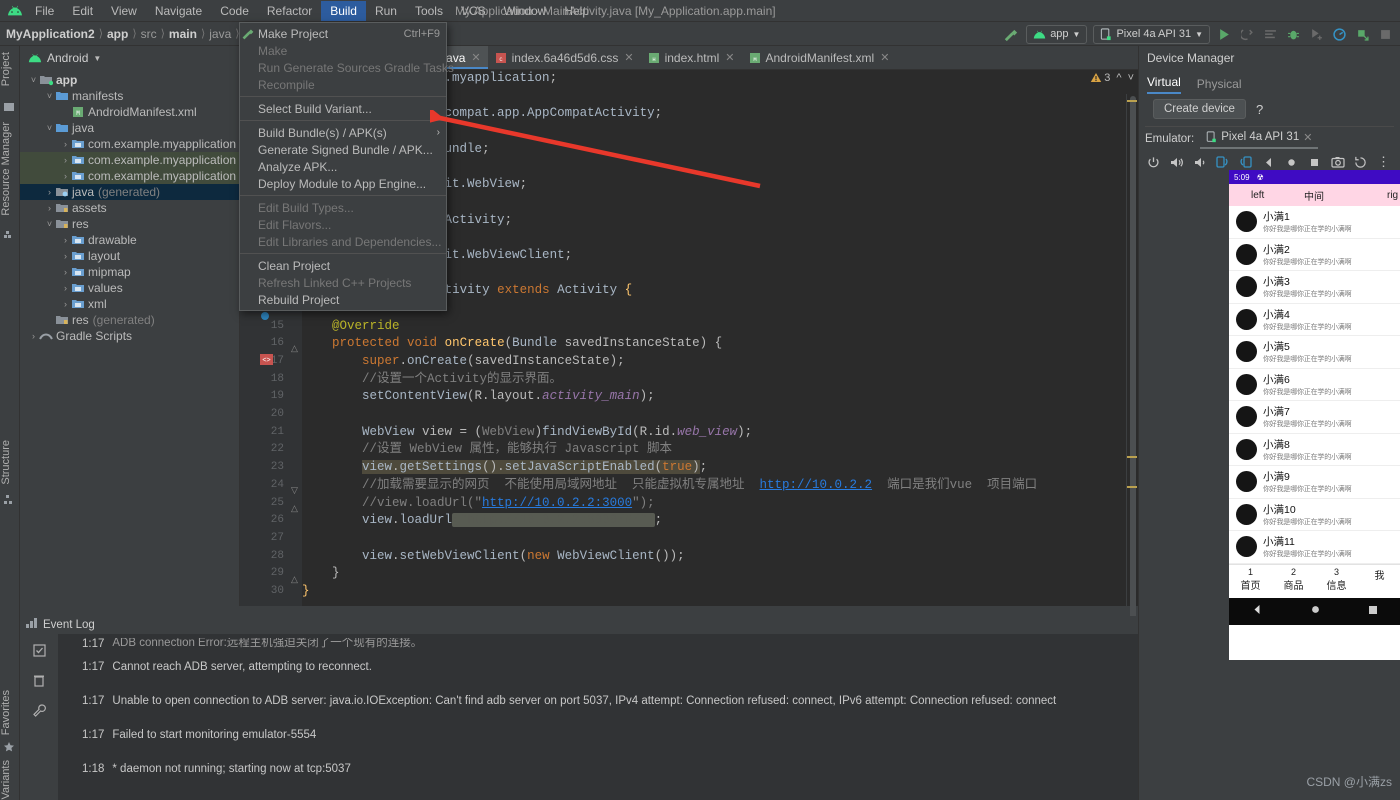  What do you see at coordinates (691, 57) in the screenshot?
I see `editor-tab: H index.html ✕` at bounding box center [691, 57].